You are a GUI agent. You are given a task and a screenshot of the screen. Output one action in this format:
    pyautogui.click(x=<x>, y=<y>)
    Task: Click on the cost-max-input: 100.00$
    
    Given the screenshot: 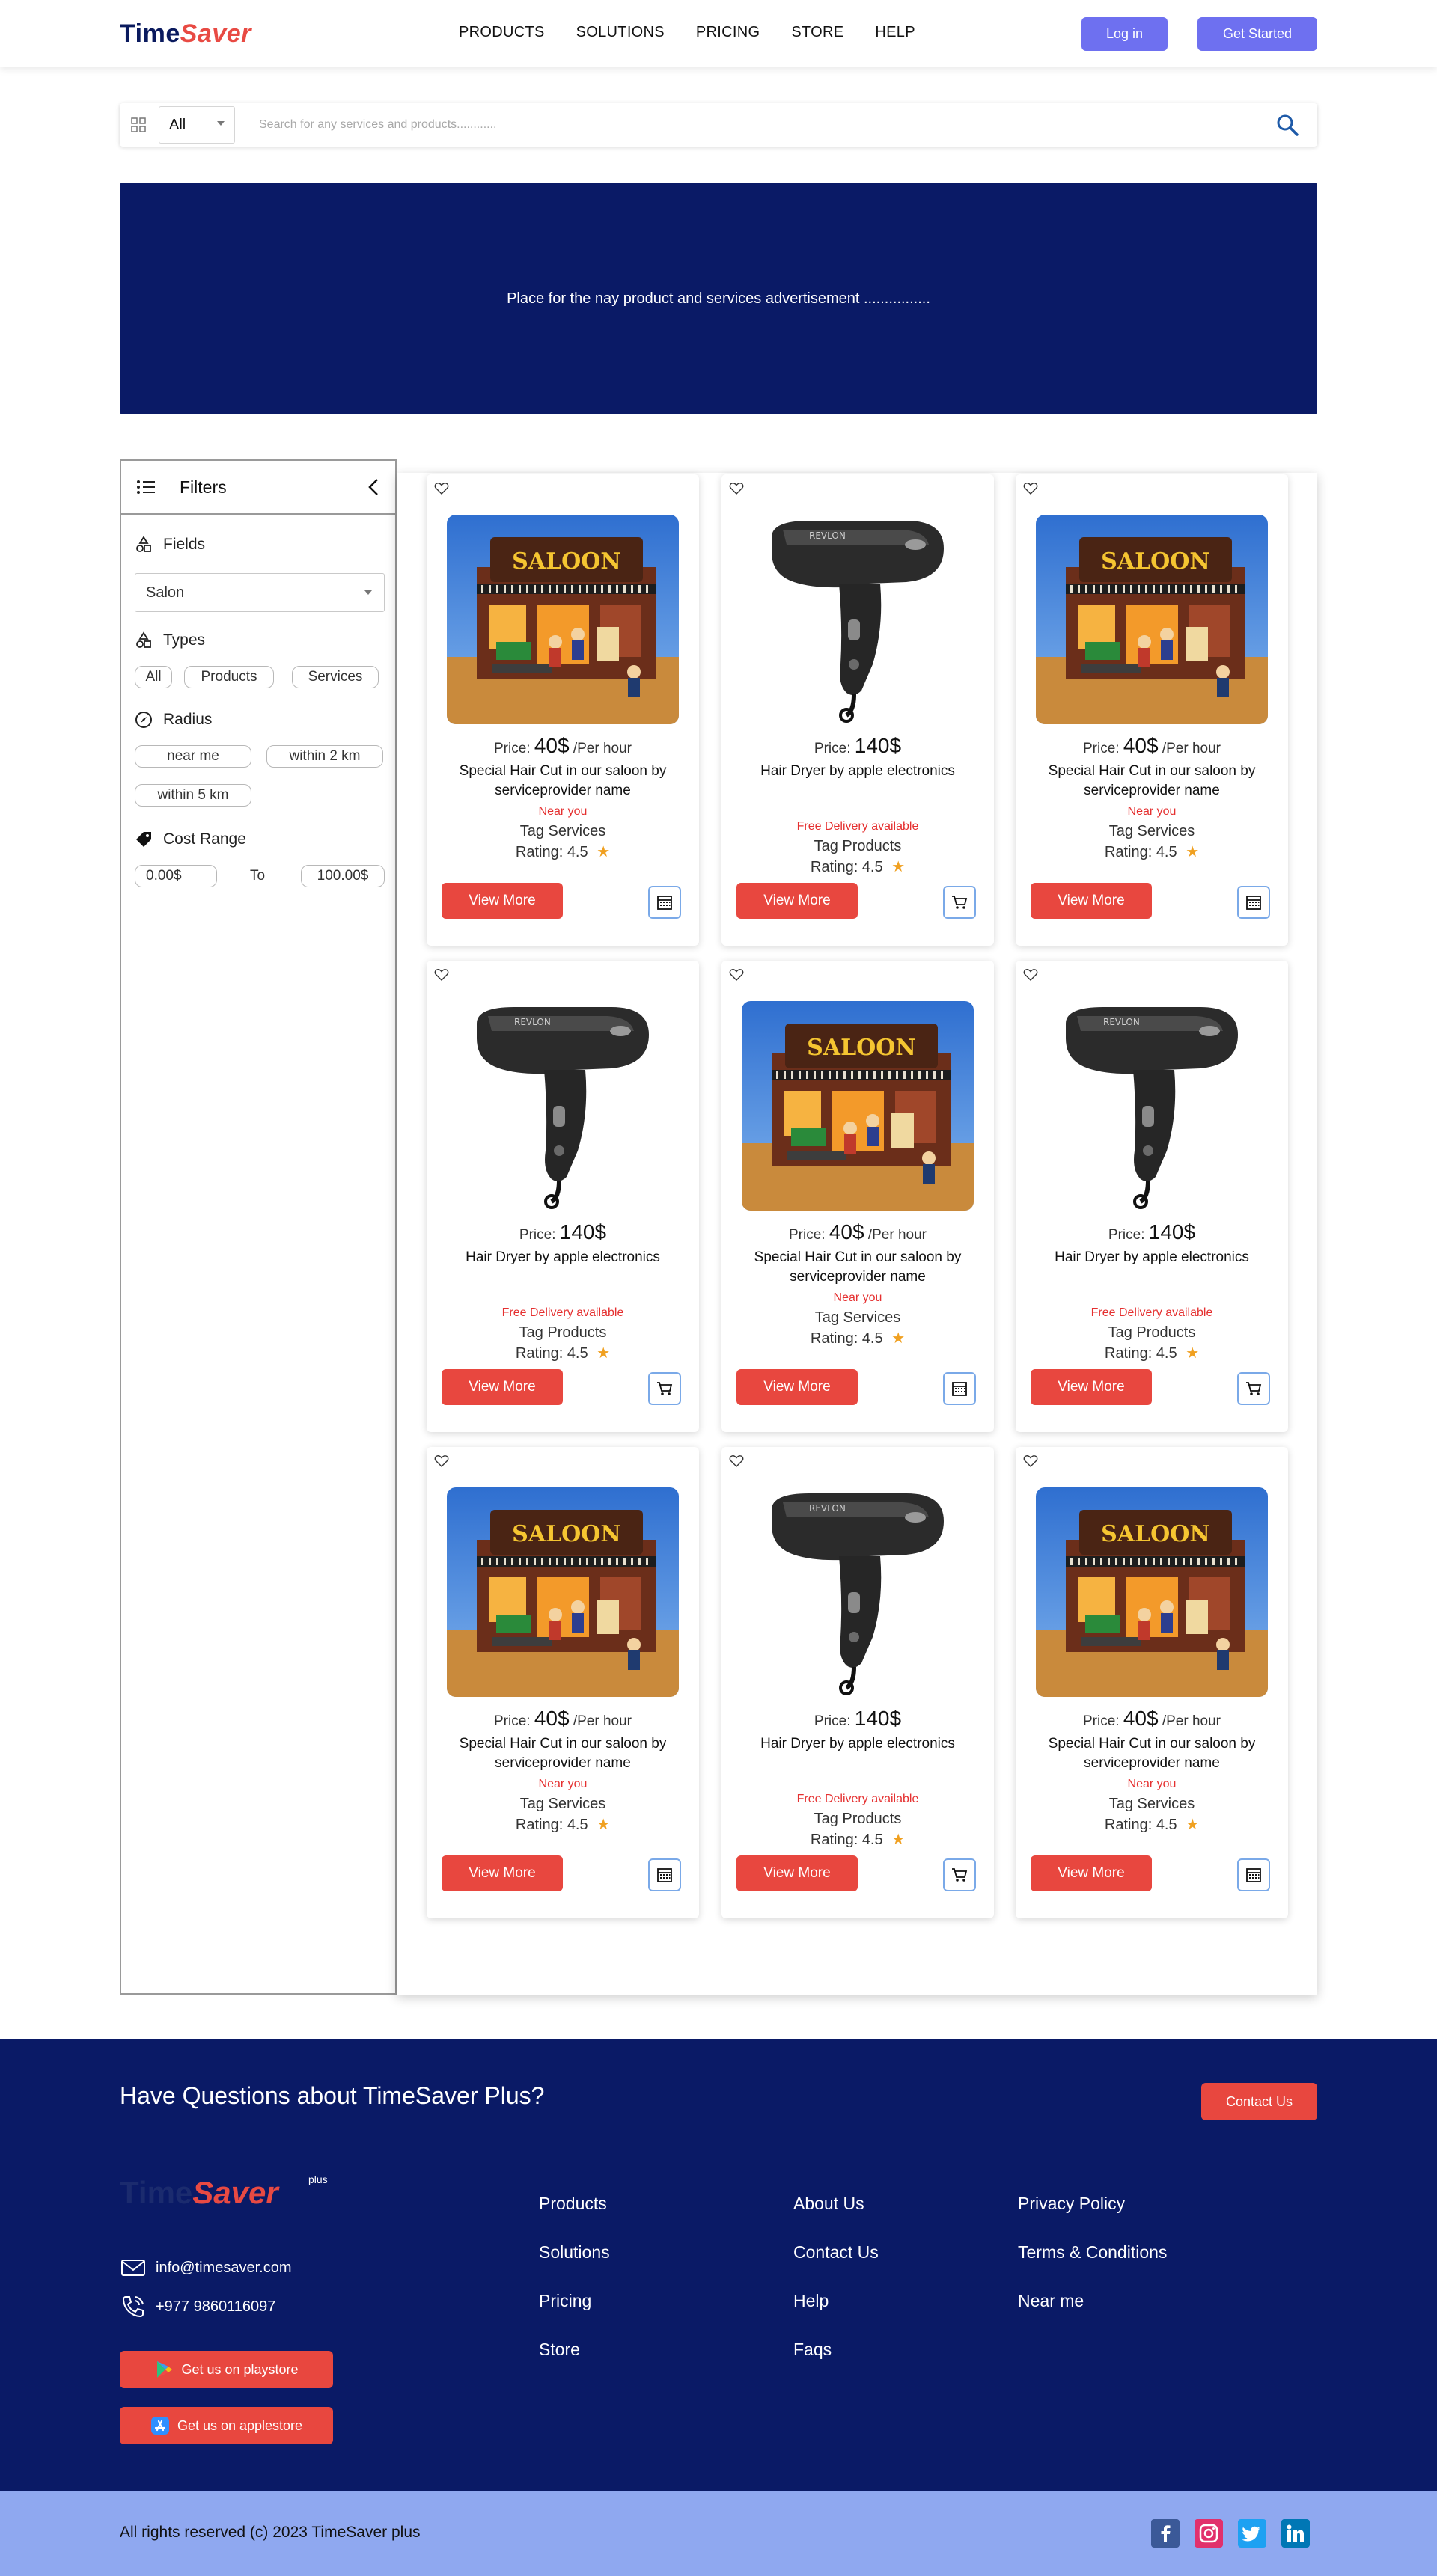 What is the action you would take?
    pyautogui.click(x=343, y=876)
    